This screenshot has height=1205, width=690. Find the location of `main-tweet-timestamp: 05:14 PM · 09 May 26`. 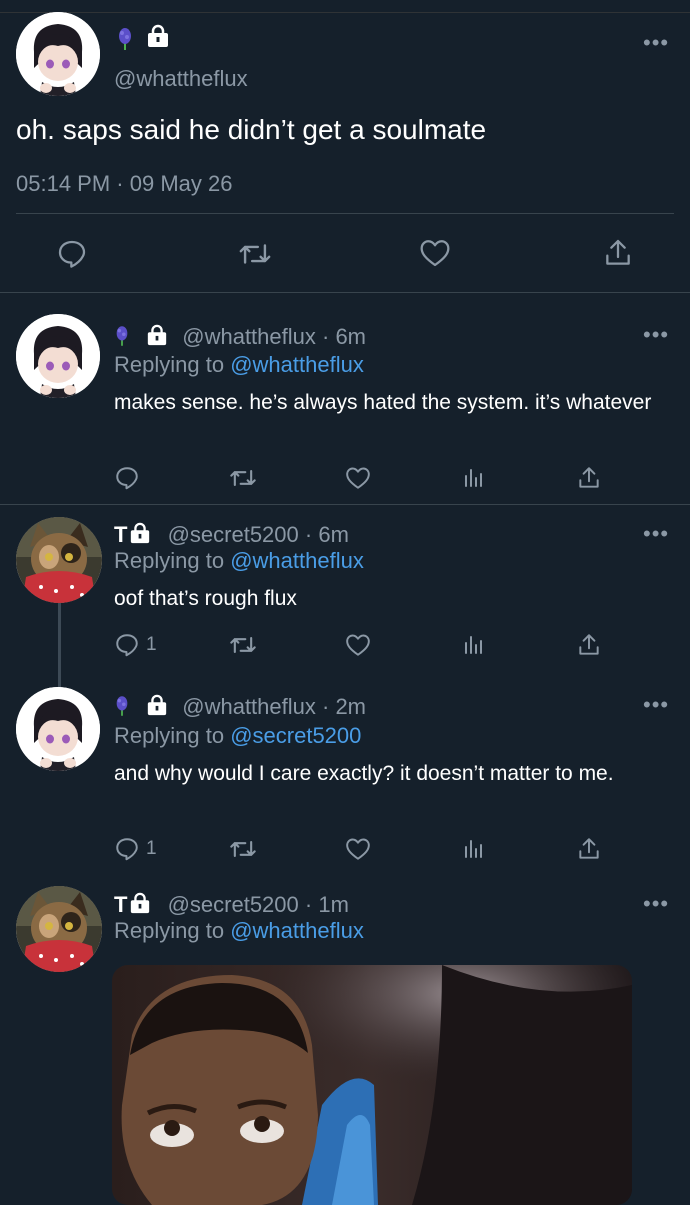

main-tweet-timestamp: 05:14 PM · 09 May 26 is located at coordinates (124, 184).